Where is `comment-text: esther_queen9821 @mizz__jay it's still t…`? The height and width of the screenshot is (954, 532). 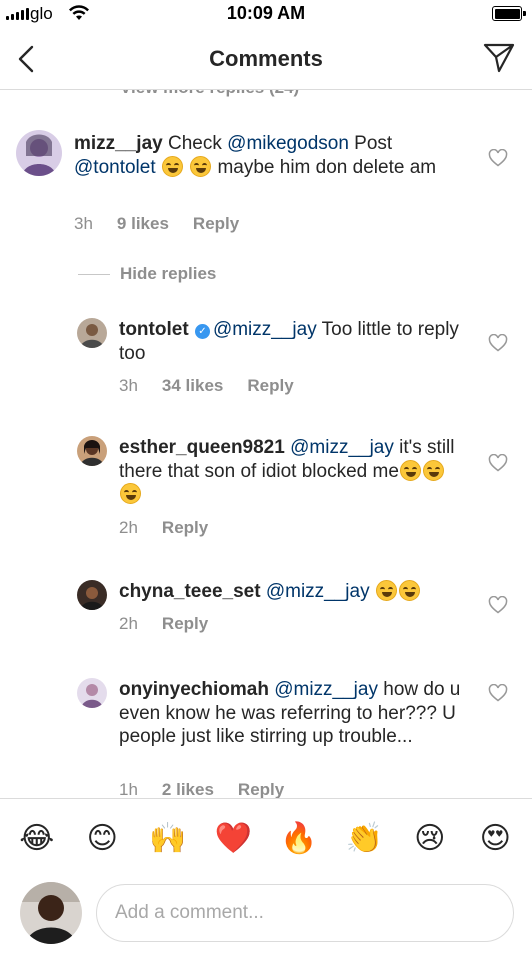
comment-text: esther_queen9821 @mizz__jay it's still t… is located at coordinates (291, 471).